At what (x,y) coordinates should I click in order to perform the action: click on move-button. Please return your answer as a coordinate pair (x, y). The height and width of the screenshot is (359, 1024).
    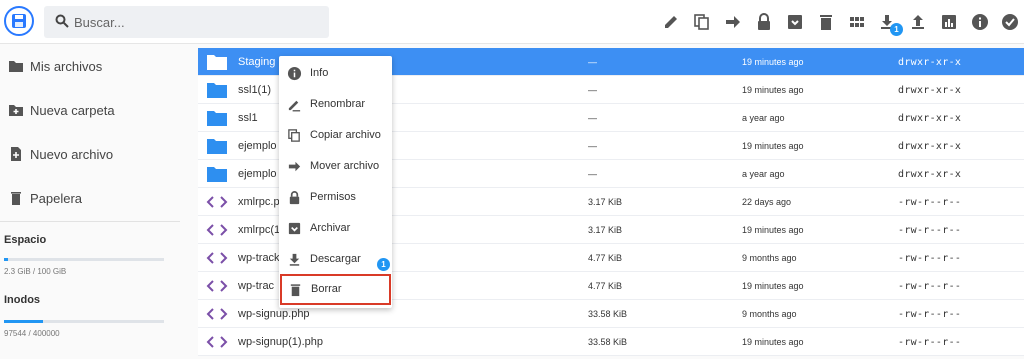
    Looking at the image, I should click on (733, 22).